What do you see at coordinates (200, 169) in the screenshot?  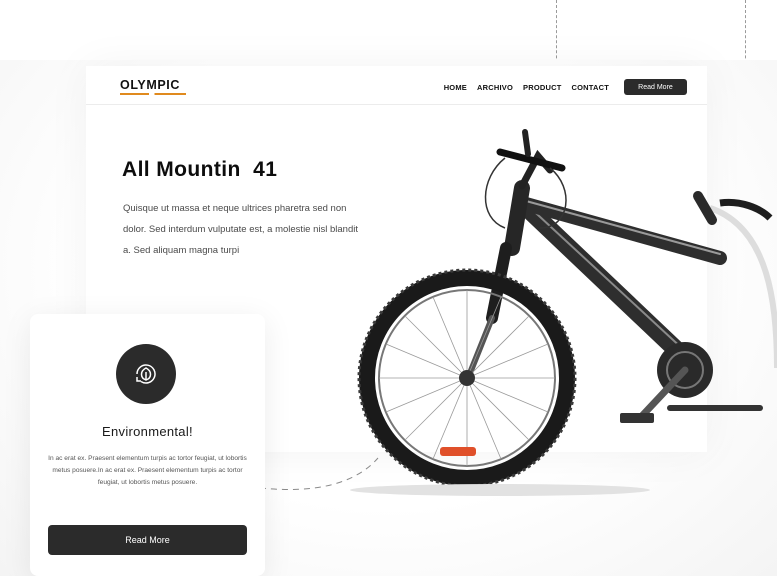 I see `hero-title: All Mountin 41` at bounding box center [200, 169].